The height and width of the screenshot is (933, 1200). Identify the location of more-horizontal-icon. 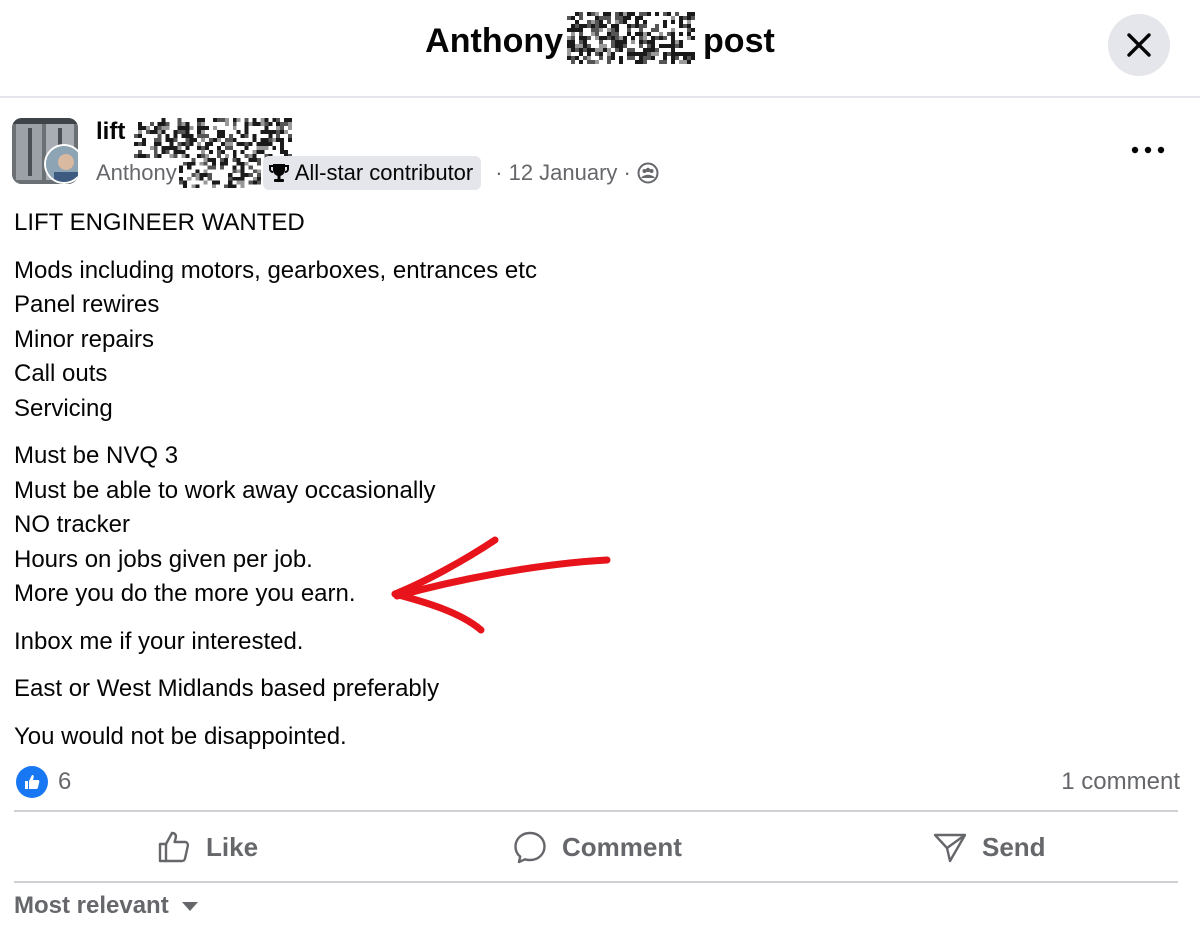
(1148, 150).